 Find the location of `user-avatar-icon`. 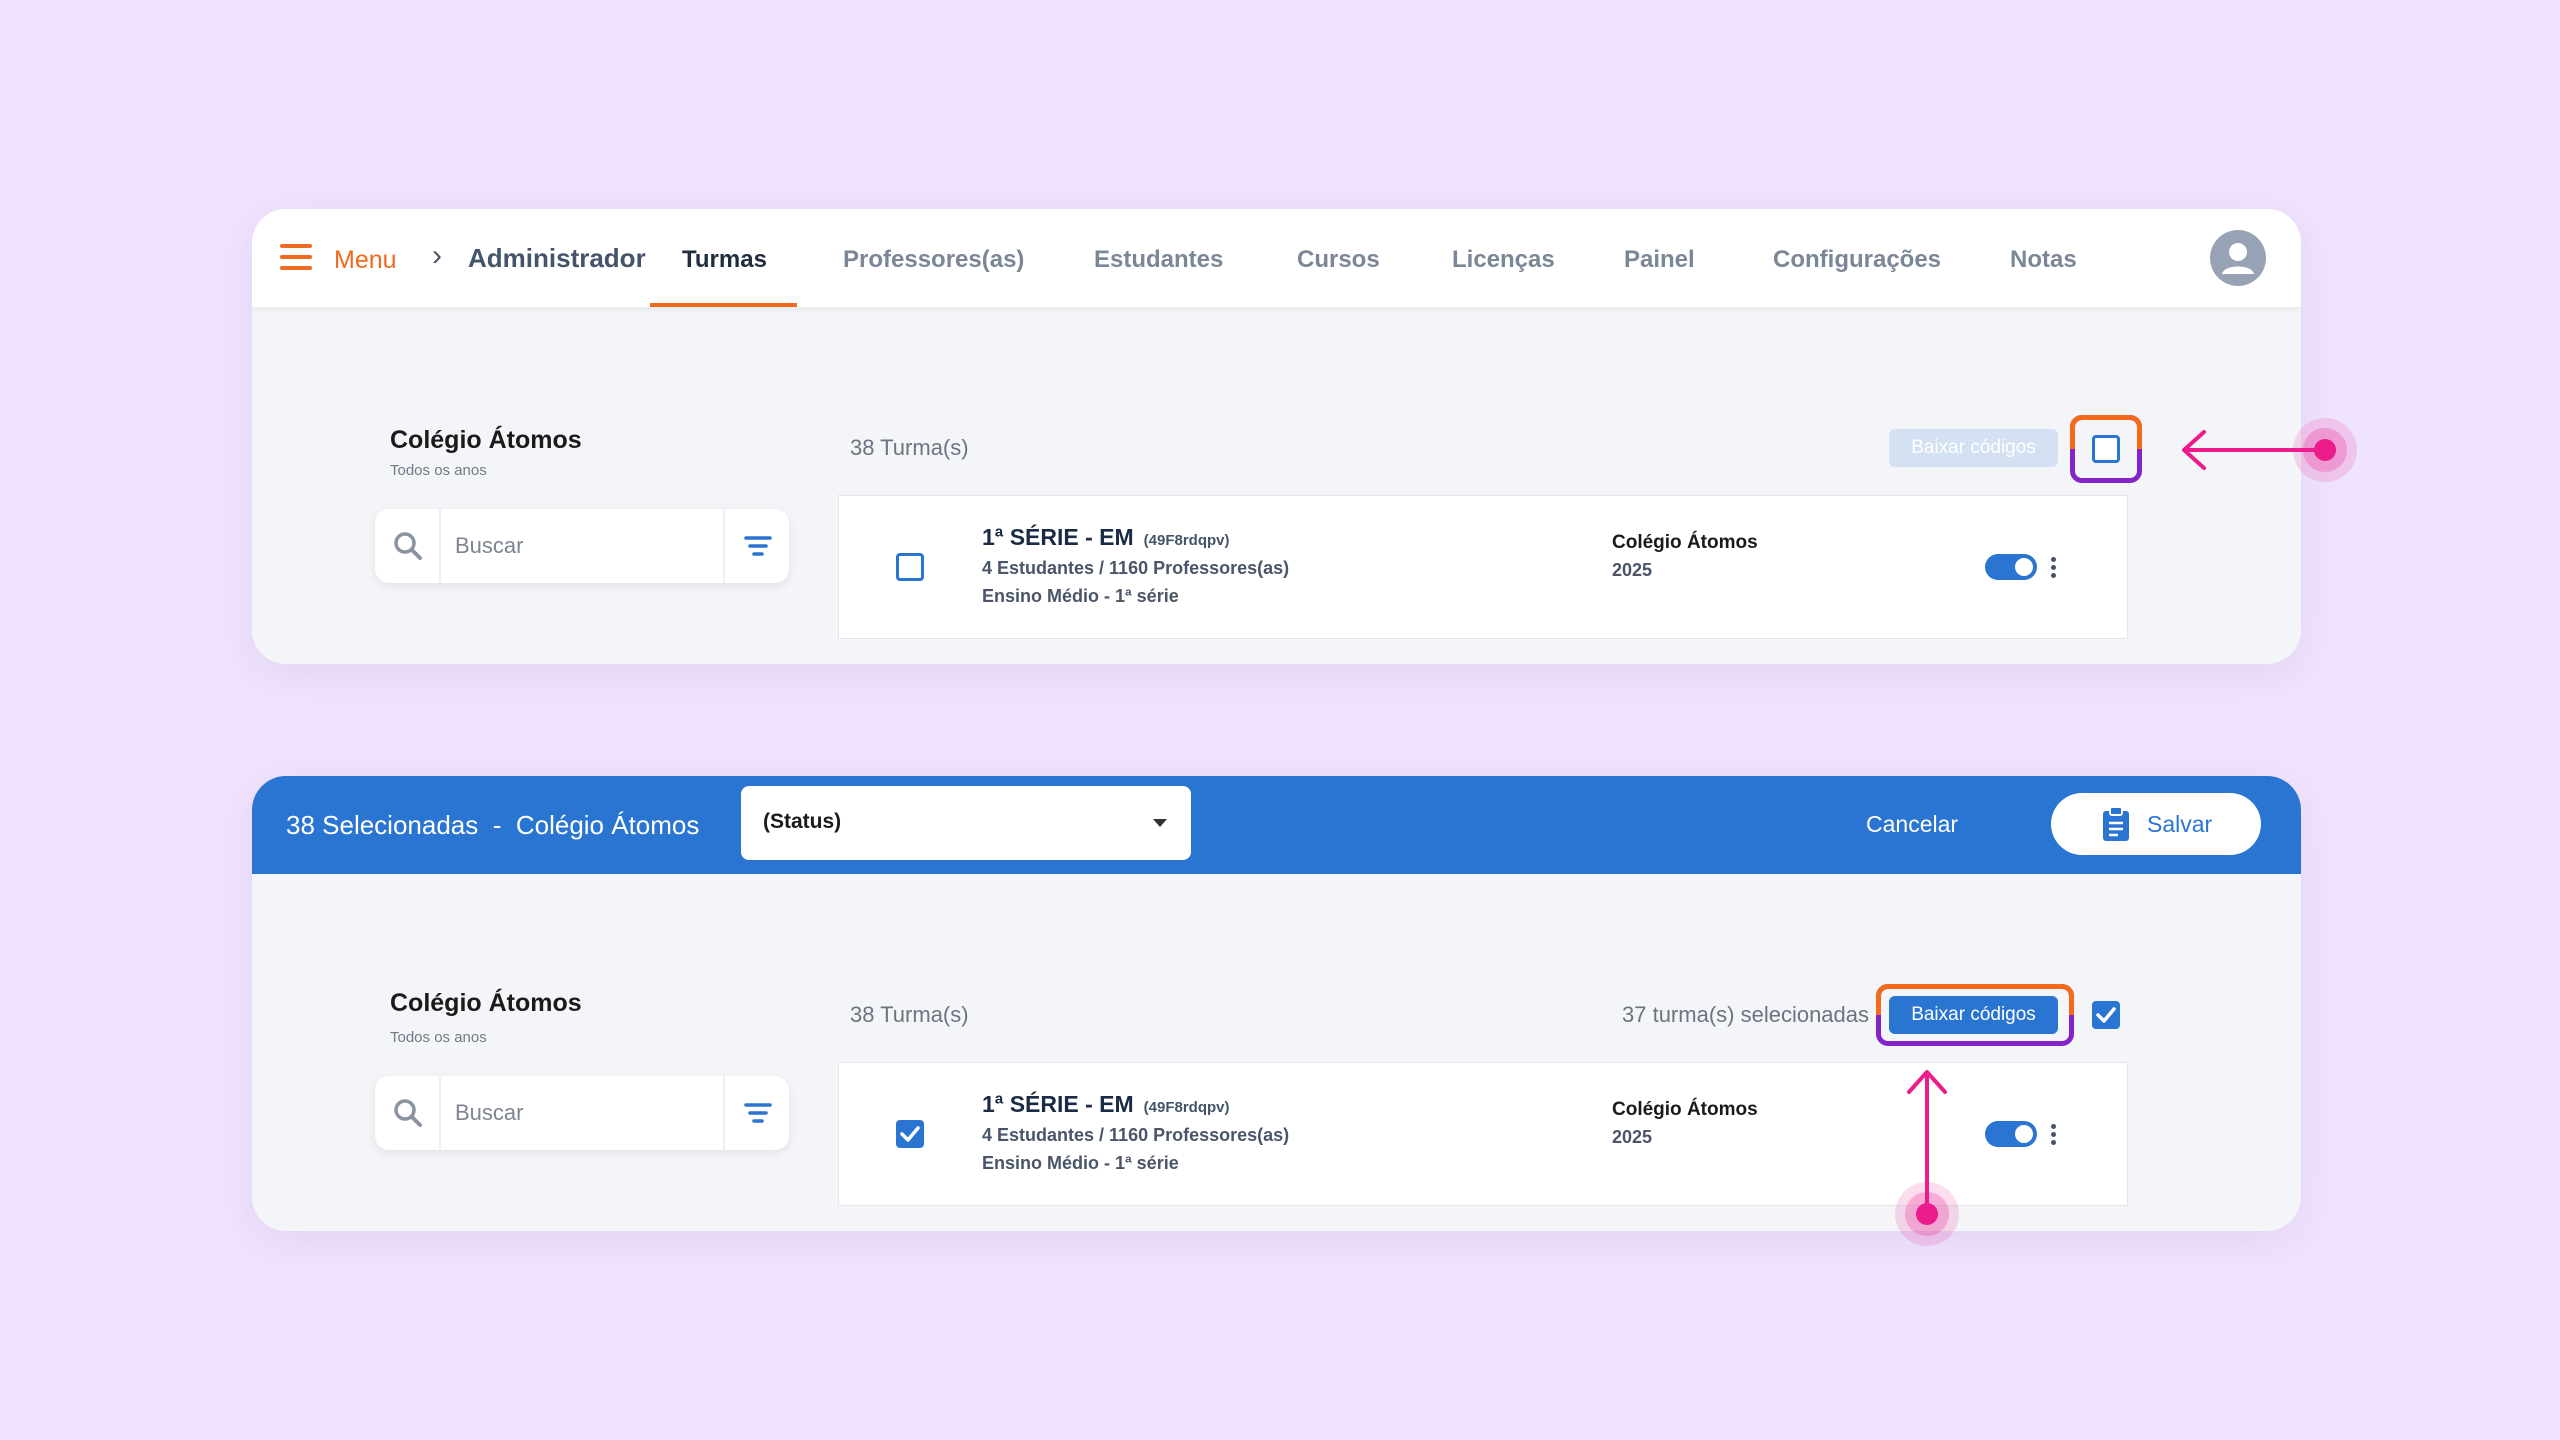

user-avatar-icon is located at coordinates (2238, 258).